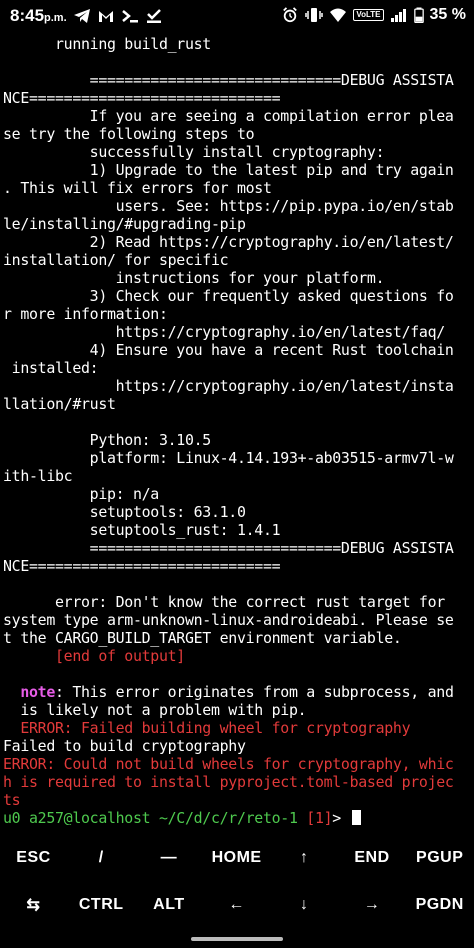 Image resolution: width=474 pixels, height=948 pixels. Describe the element at coordinates (51, 368) in the screenshot. I see `terminal-line: installed:` at that location.